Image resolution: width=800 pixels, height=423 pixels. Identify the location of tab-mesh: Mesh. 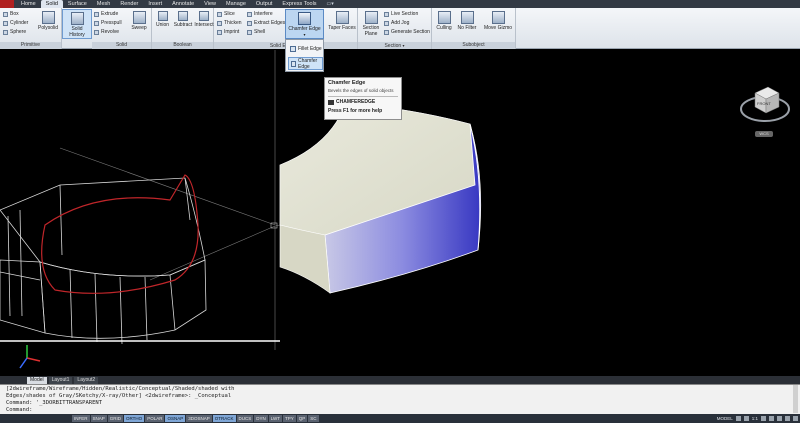
(103, 4).